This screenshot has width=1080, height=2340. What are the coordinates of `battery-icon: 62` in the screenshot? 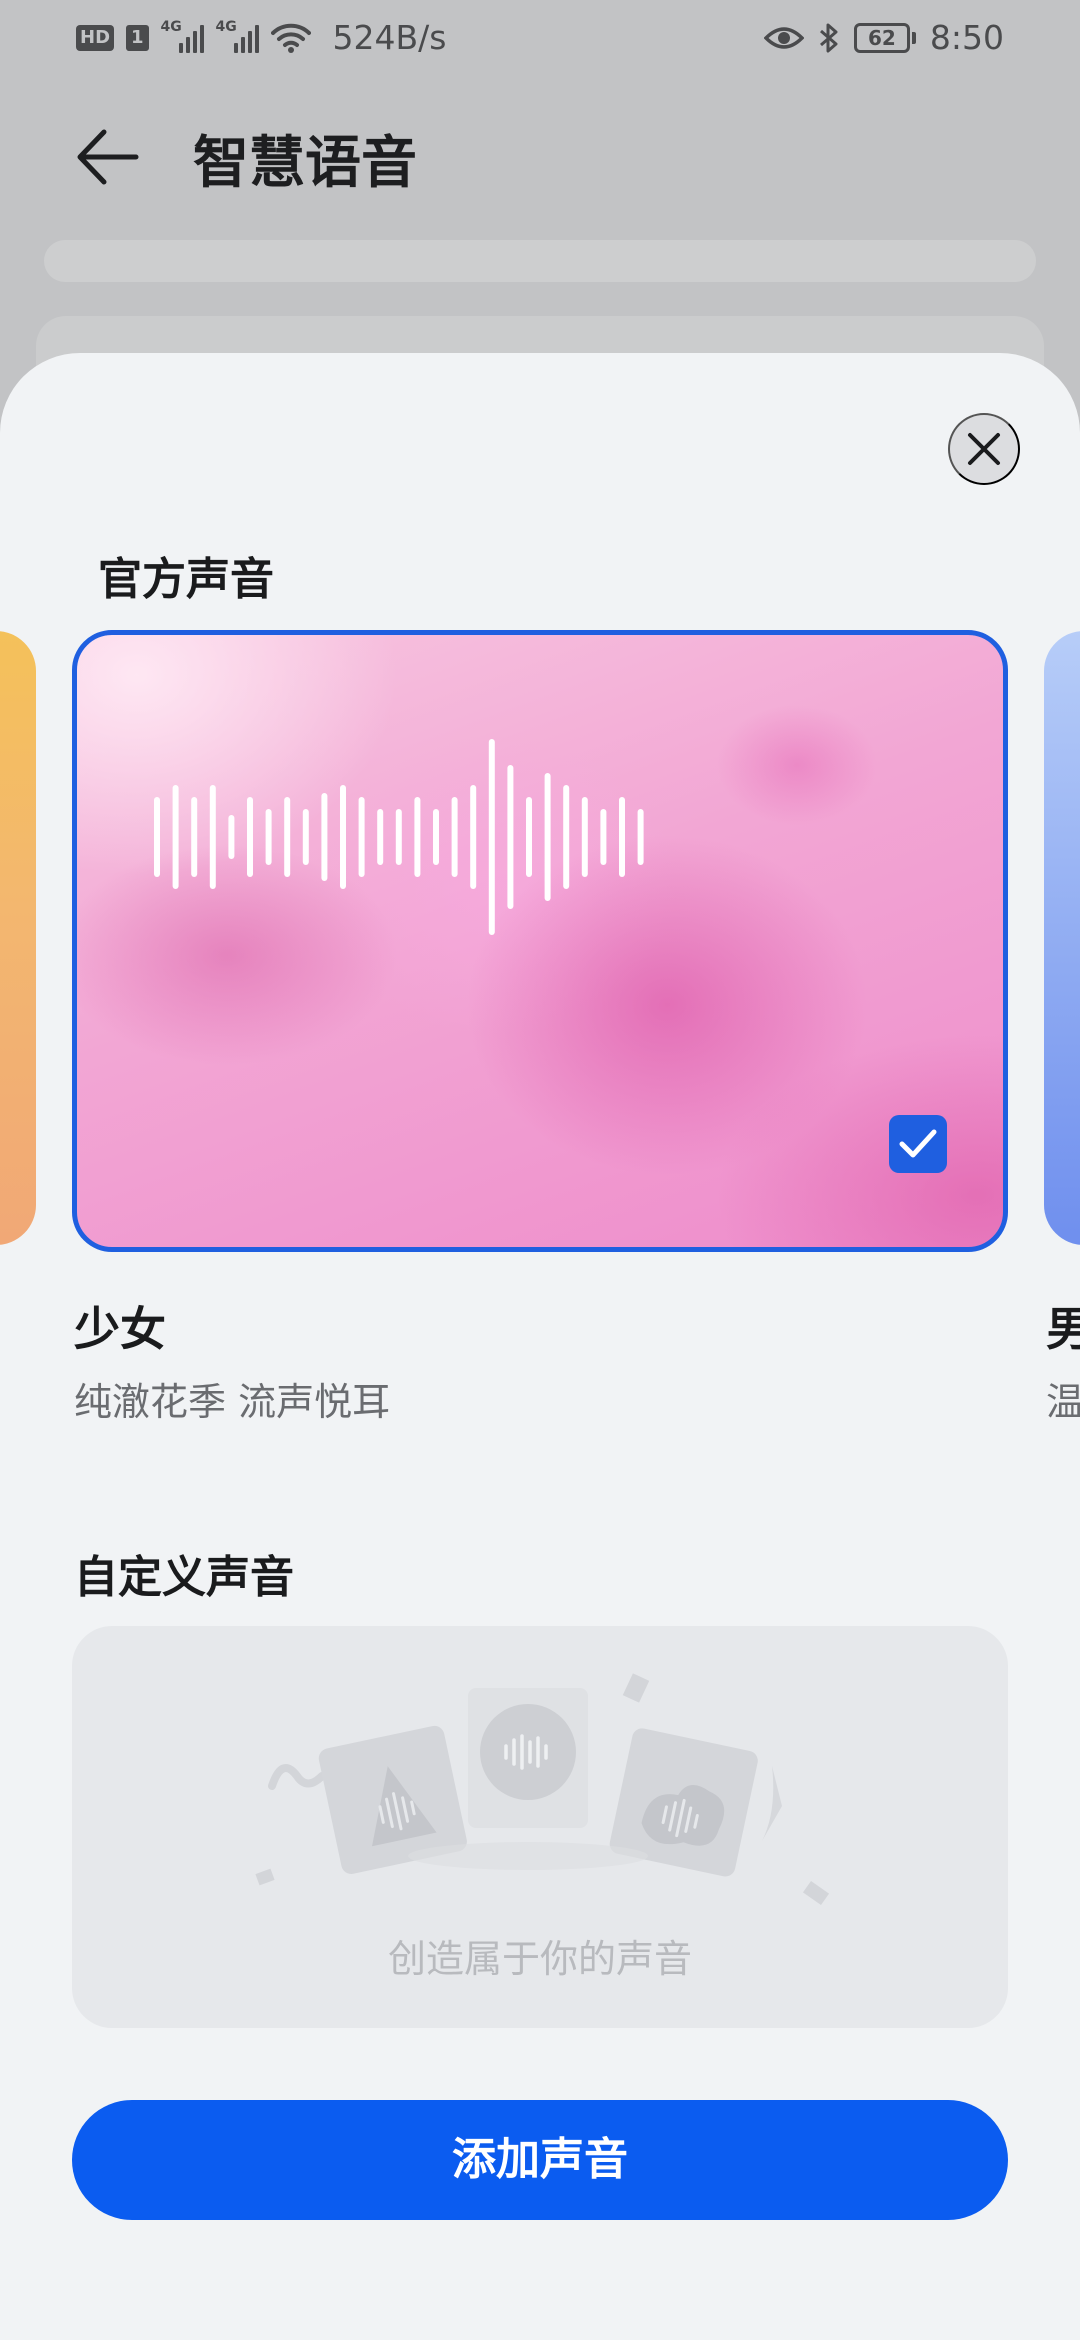 It's located at (884, 37).